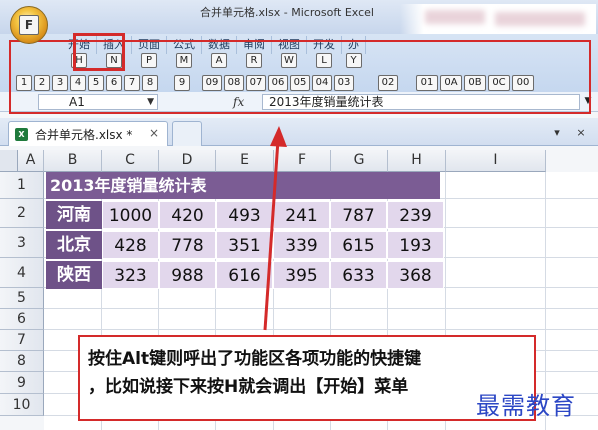 This screenshot has height=430, width=598. What do you see at coordinates (22, 383) in the screenshot?
I see `row-header-9: 9` at bounding box center [22, 383].